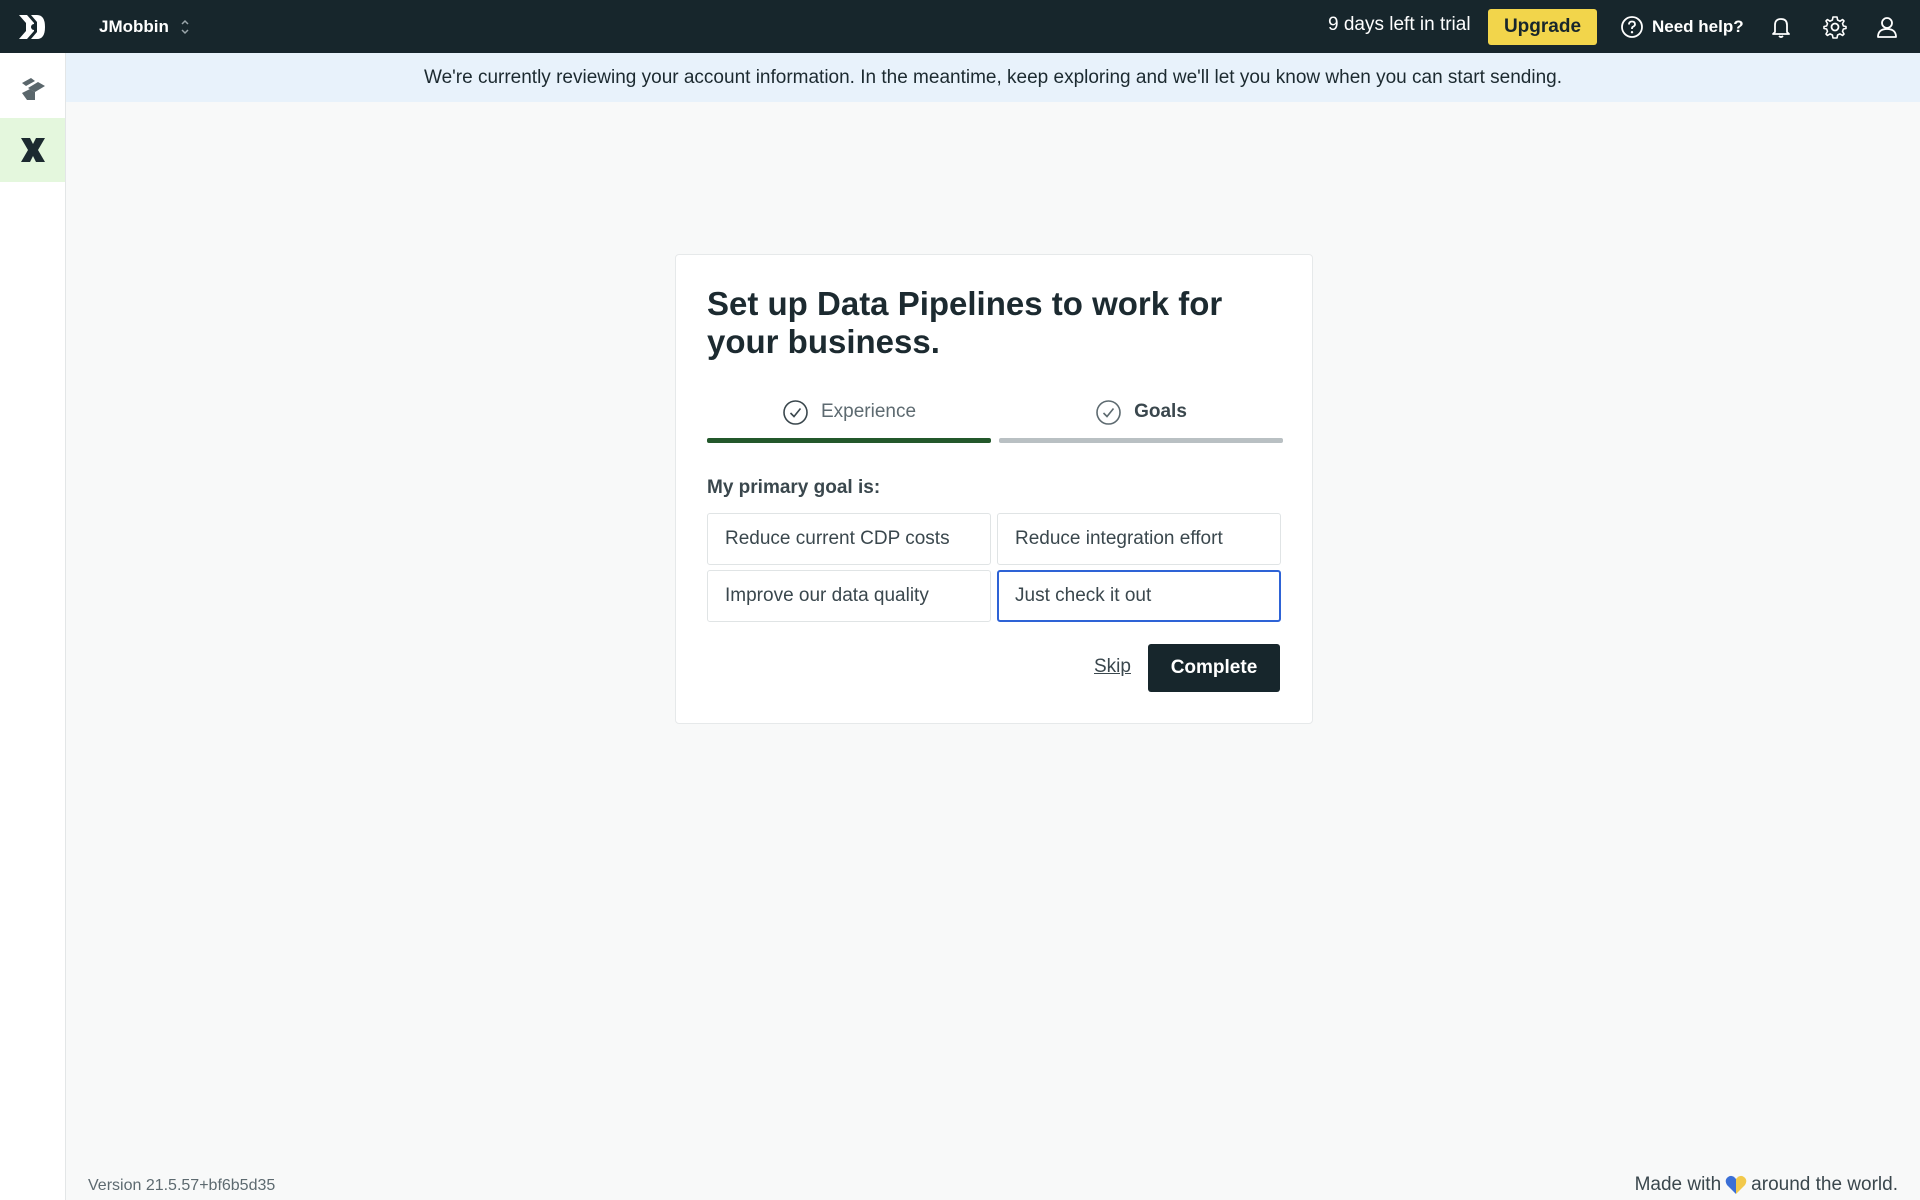 The image size is (1920, 1200). I want to click on made-with-prefix: Made with, so click(1678, 1184).